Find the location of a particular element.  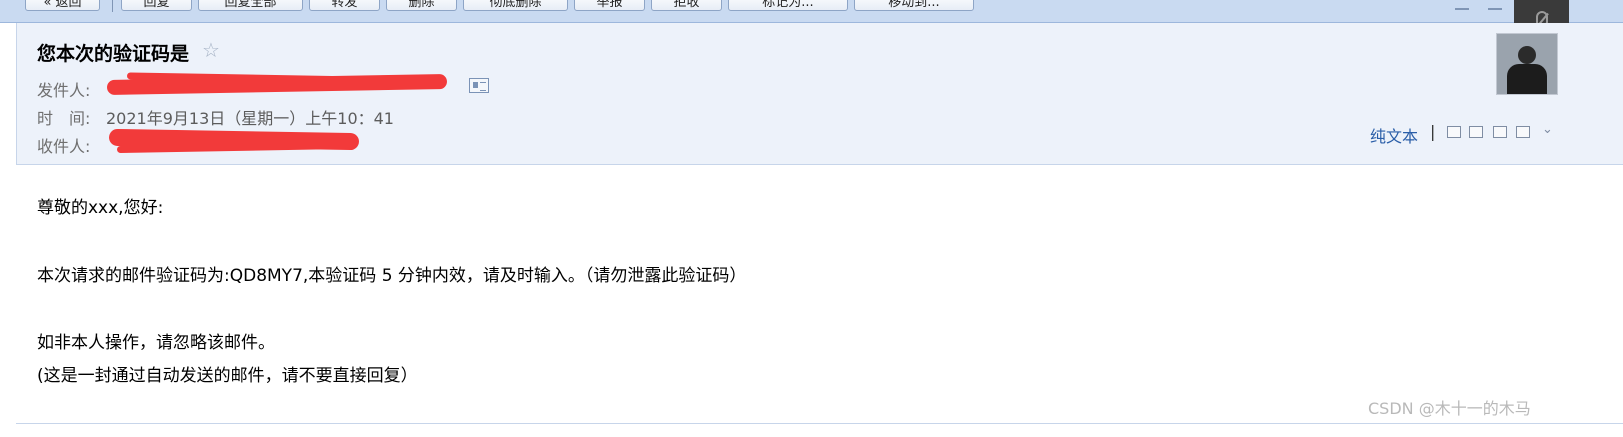

avatar-body is located at coordinates (1527, 79).